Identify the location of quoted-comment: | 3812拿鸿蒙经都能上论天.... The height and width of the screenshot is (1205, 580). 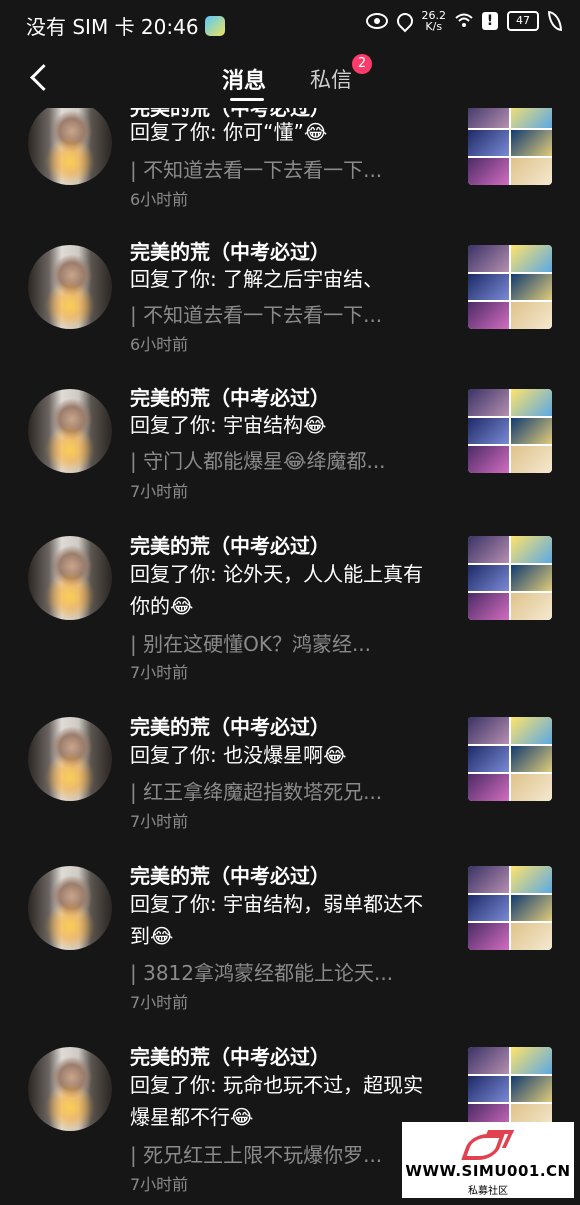
(262, 973).